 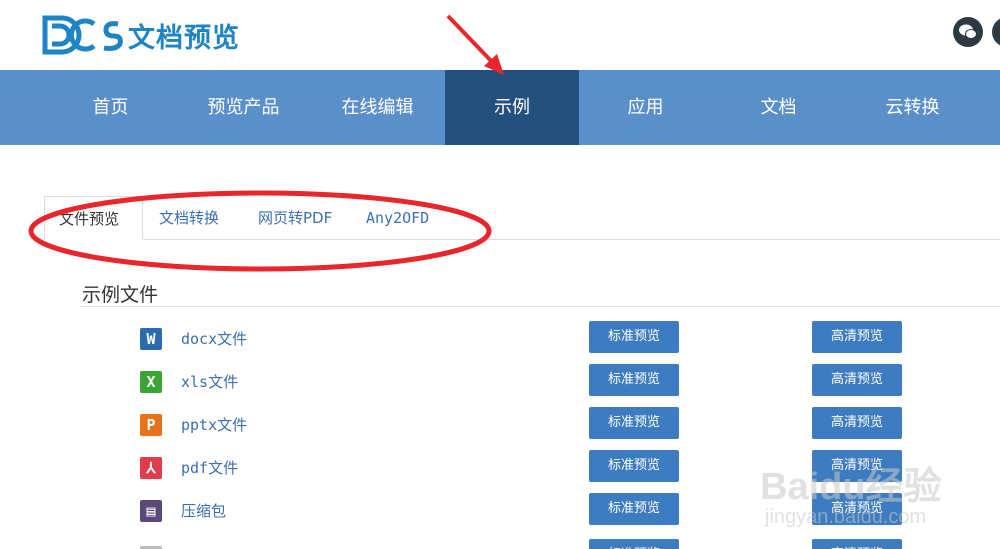 What do you see at coordinates (778, 107) in the screenshot?
I see `nav-item-docs: 文档` at bounding box center [778, 107].